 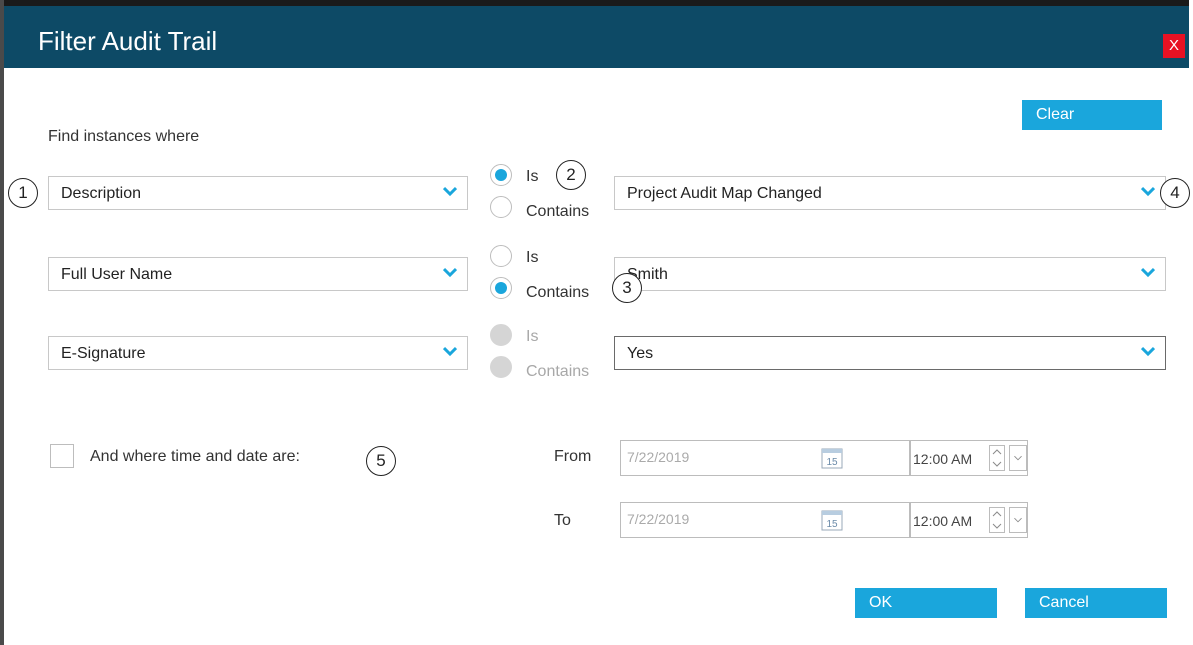 What do you see at coordinates (23, 193) in the screenshot?
I see `callout-1: 1` at bounding box center [23, 193].